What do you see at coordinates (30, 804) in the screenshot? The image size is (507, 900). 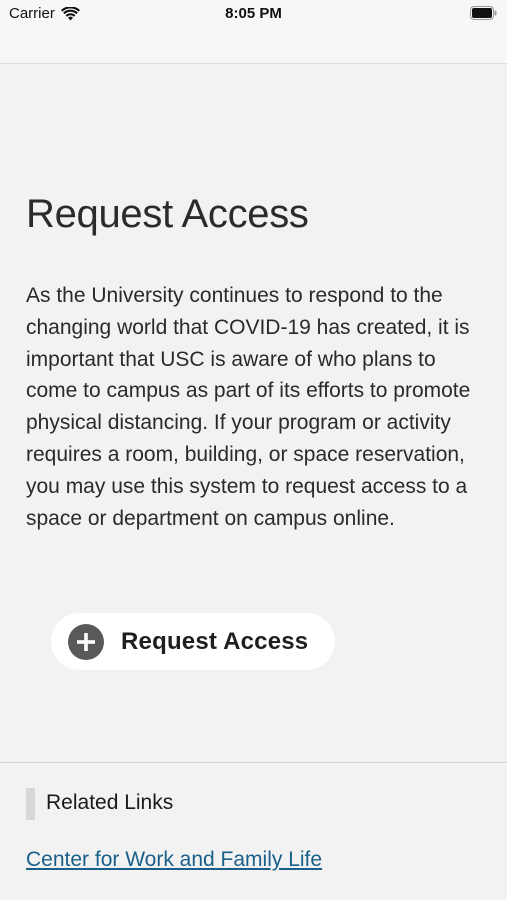 I see `heading-accent-bar` at bounding box center [30, 804].